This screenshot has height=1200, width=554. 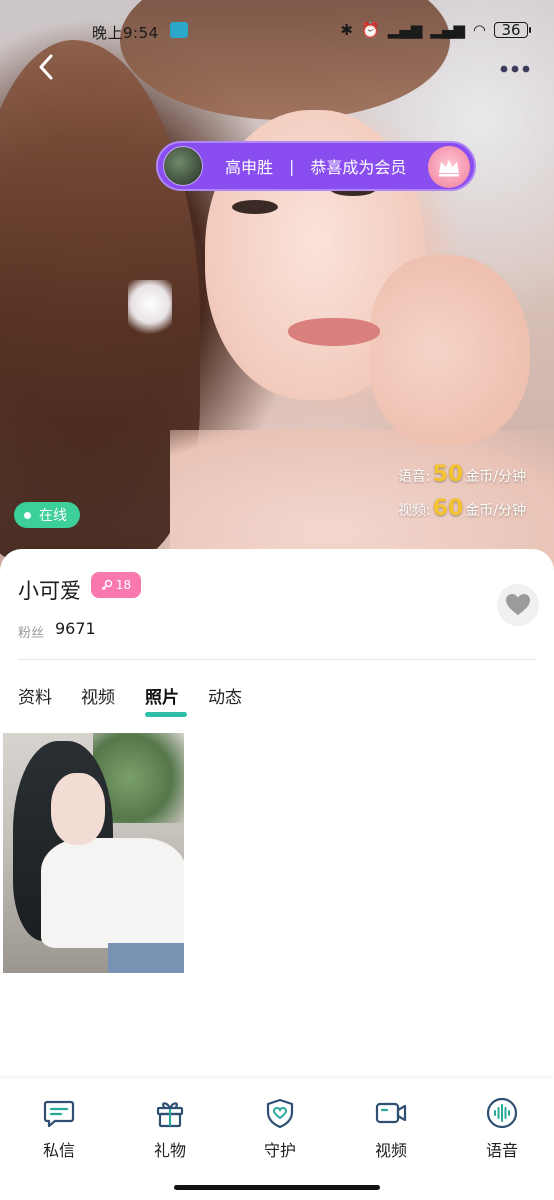 What do you see at coordinates (166, 714) in the screenshot?
I see `tab-indicator` at bounding box center [166, 714].